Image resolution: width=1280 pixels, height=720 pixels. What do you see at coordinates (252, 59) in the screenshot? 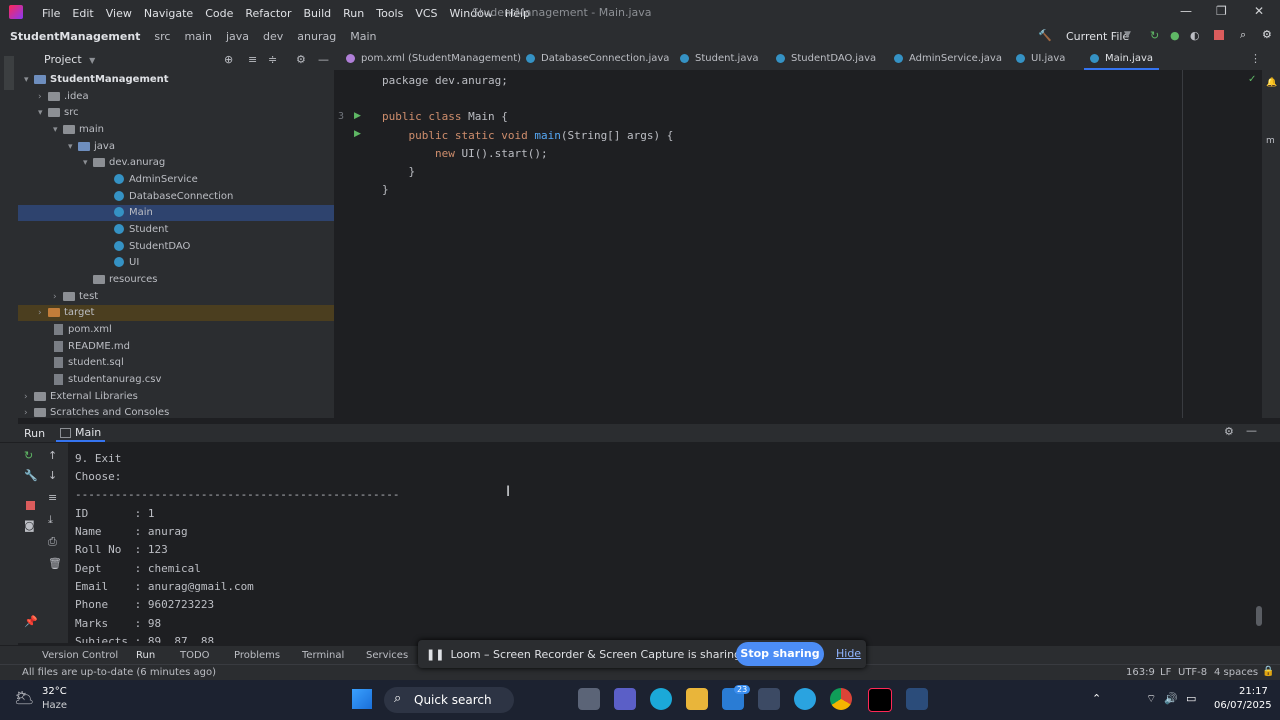
I see `expand-all-icon: ≡` at bounding box center [252, 59].